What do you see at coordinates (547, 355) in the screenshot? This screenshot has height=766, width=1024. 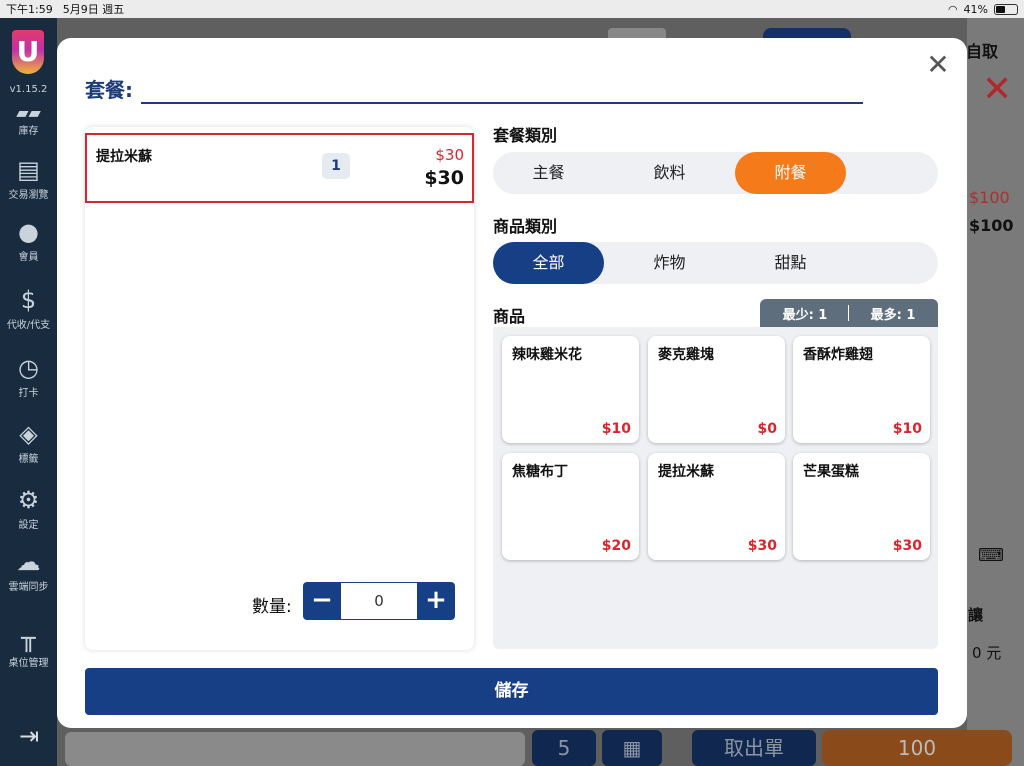 I see `product-name: 辣味雞米花` at bounding box center [547, 355].